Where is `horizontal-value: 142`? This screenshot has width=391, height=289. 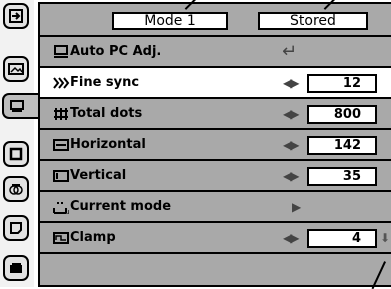
horizontal-value: 142 is located at coordinates (342, 145).